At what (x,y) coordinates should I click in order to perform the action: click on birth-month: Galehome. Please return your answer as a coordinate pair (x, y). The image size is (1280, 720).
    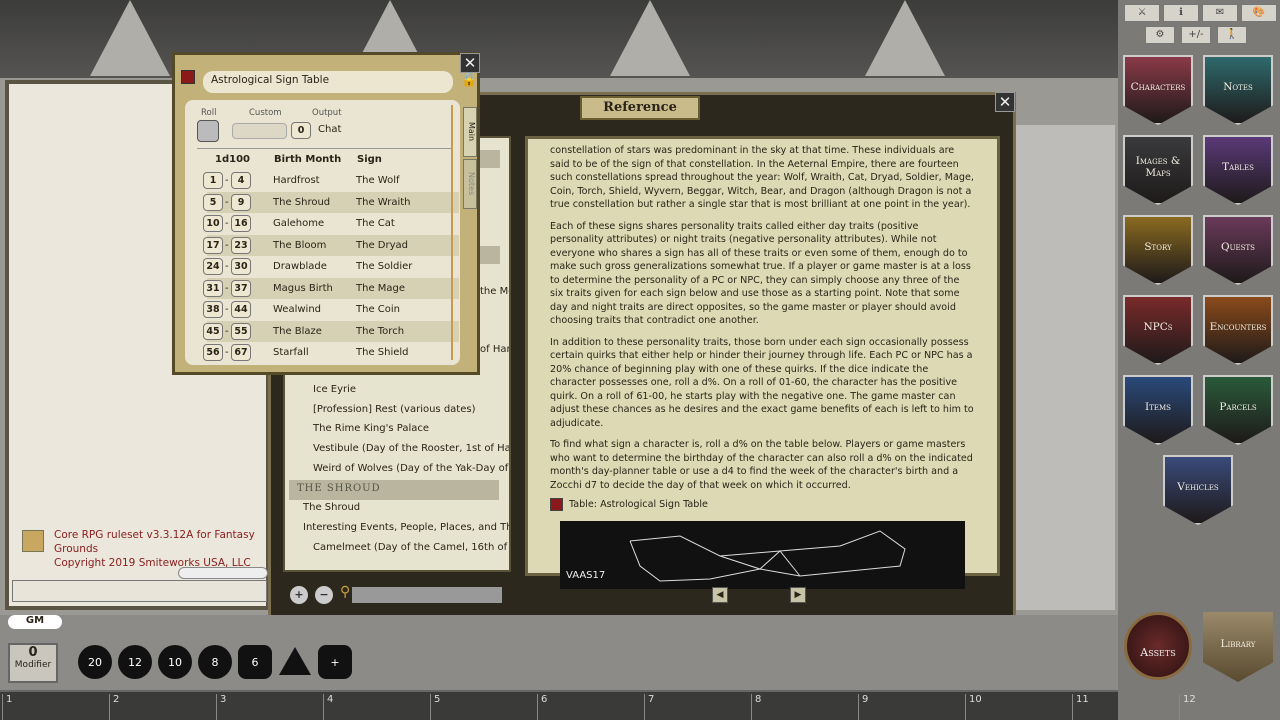
    Looking at the image, I should click on (299, 223).